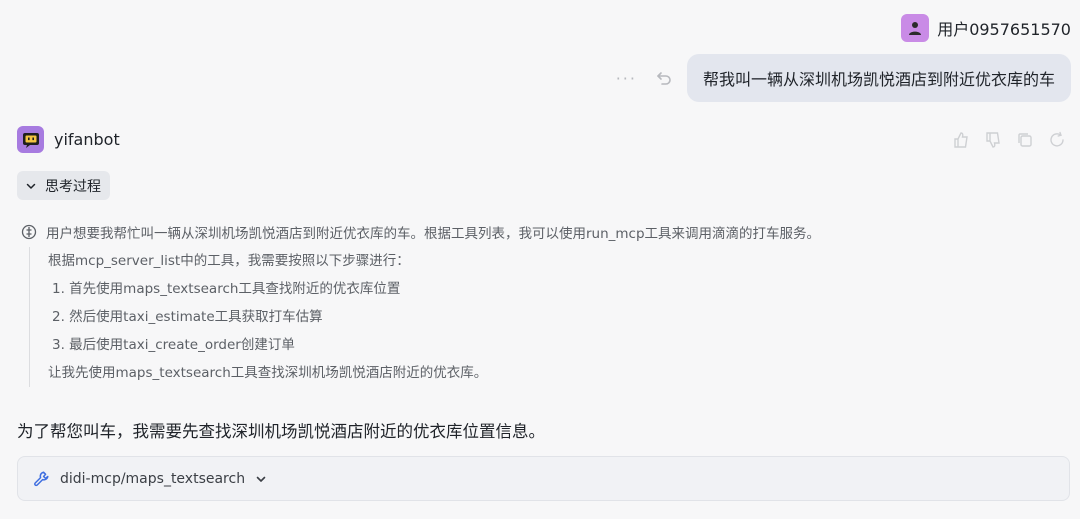 The width and height of the screenshot is (1080, 519). Describe the element at coordinates (543, 478) in the screenshot. I see `tool-call-box: didi-mcp/maps_textsearch` at that location.